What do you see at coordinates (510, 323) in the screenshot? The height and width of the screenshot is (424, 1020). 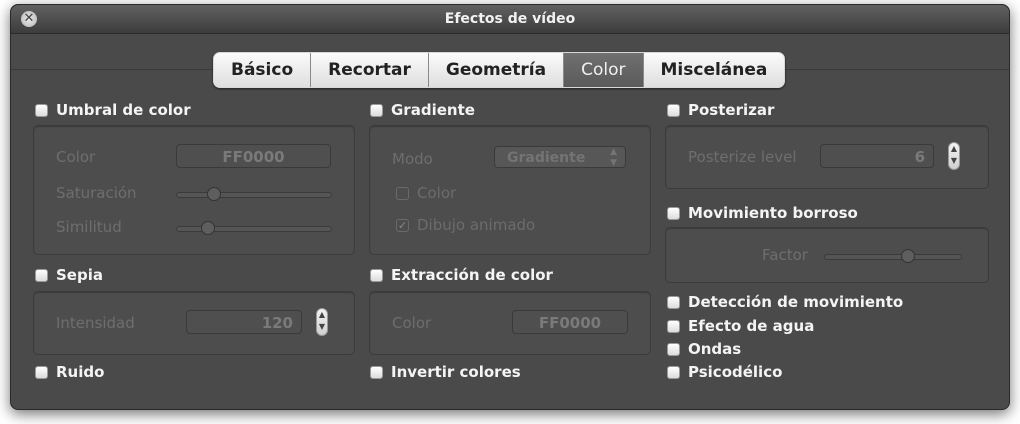 I see `extraccion-group: Color FF0000` at bounding box center [510, 323].